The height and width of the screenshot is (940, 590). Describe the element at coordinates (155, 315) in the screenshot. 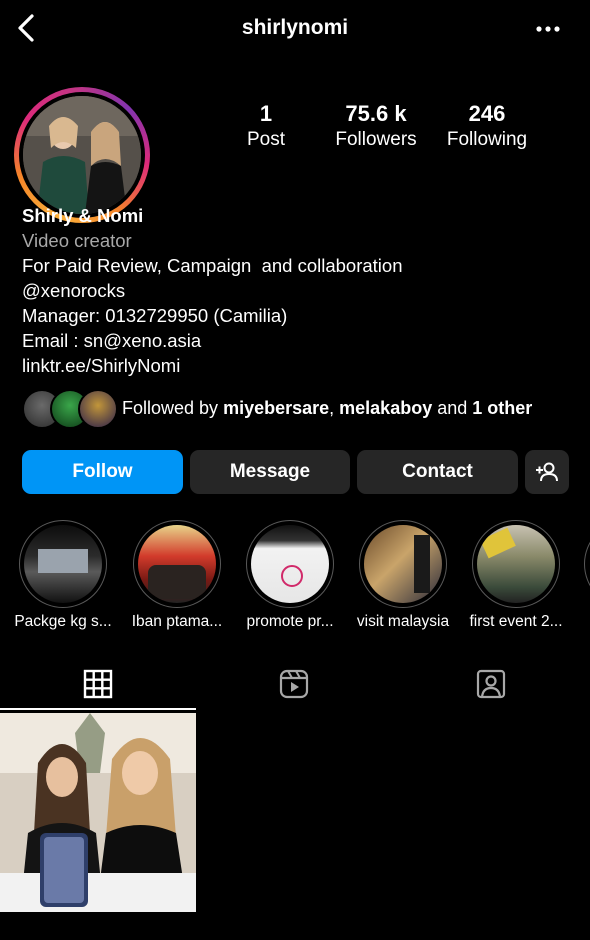

I see `bio-manager-line: Manager: 0132729950 (Camilia)` at that location.